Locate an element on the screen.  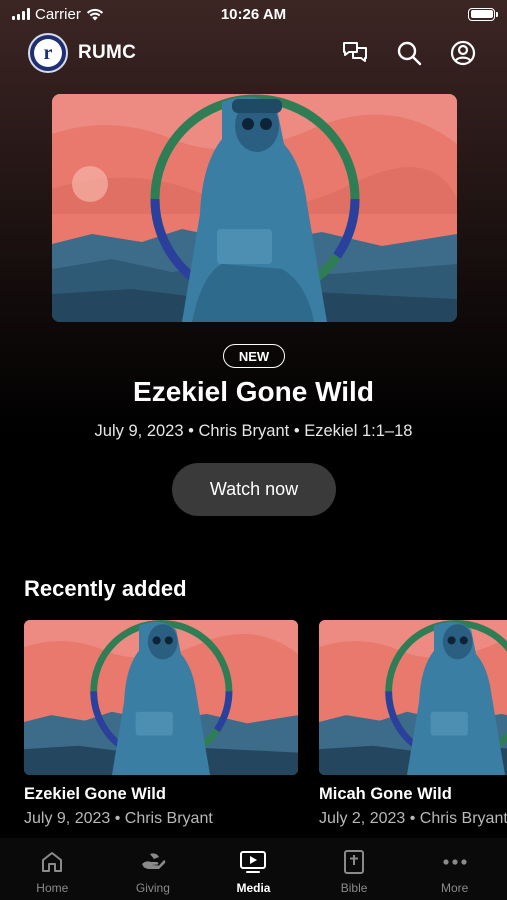
brand-name: RUMC is located at coordinates (107, 52).